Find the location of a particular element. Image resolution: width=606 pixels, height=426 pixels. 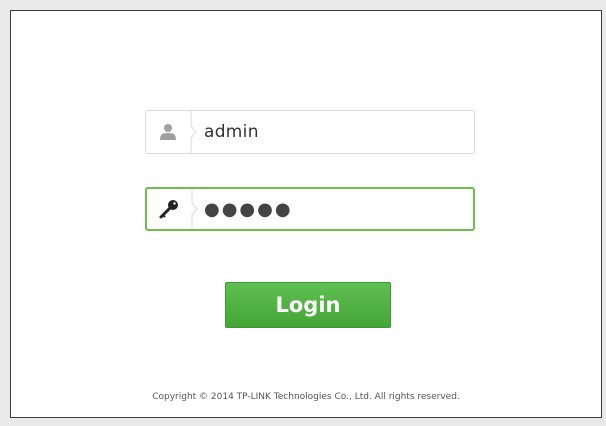

username-field: admin is located at coordinates (310, 132).